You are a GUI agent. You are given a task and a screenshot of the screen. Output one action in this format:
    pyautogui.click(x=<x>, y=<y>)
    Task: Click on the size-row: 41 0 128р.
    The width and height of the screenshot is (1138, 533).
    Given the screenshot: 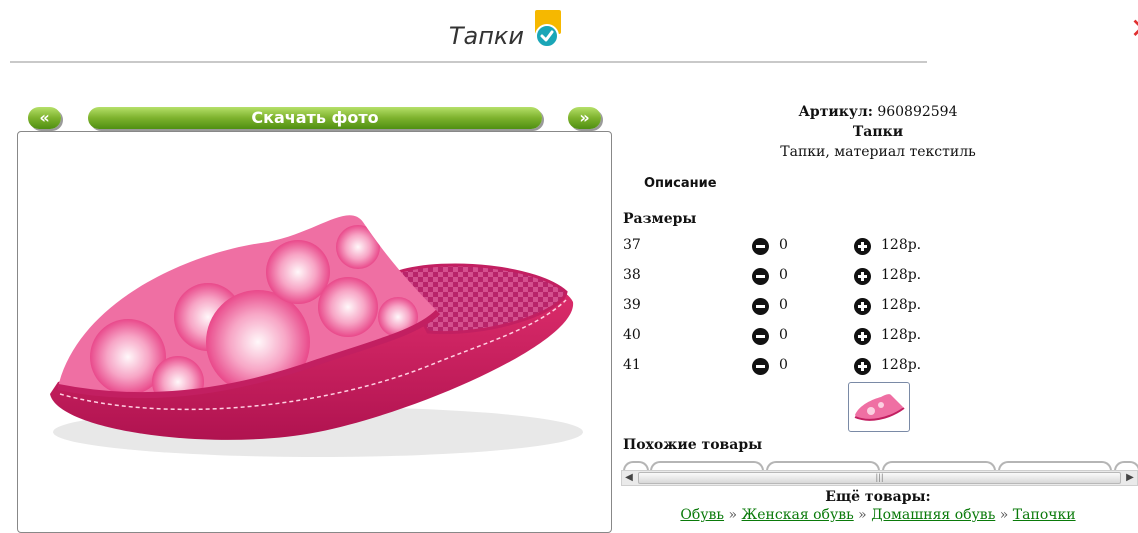 What is the action you would take?
    pyautogui.click(x=833, y=367)
    